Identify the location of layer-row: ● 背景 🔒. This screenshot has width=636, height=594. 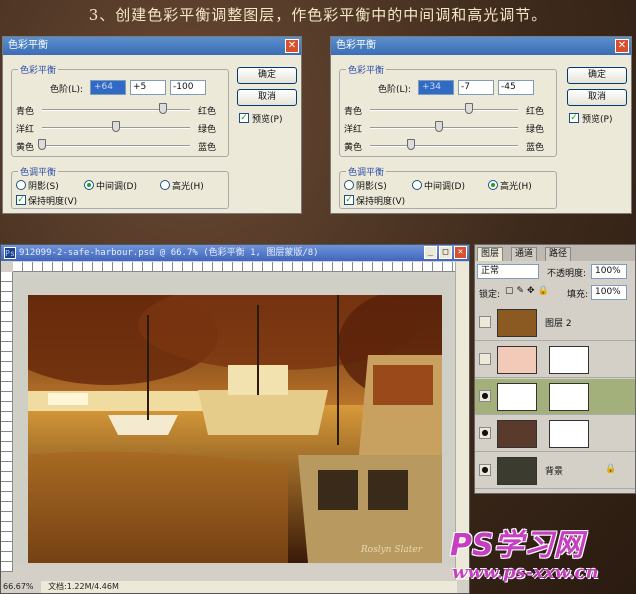
(555, 471).